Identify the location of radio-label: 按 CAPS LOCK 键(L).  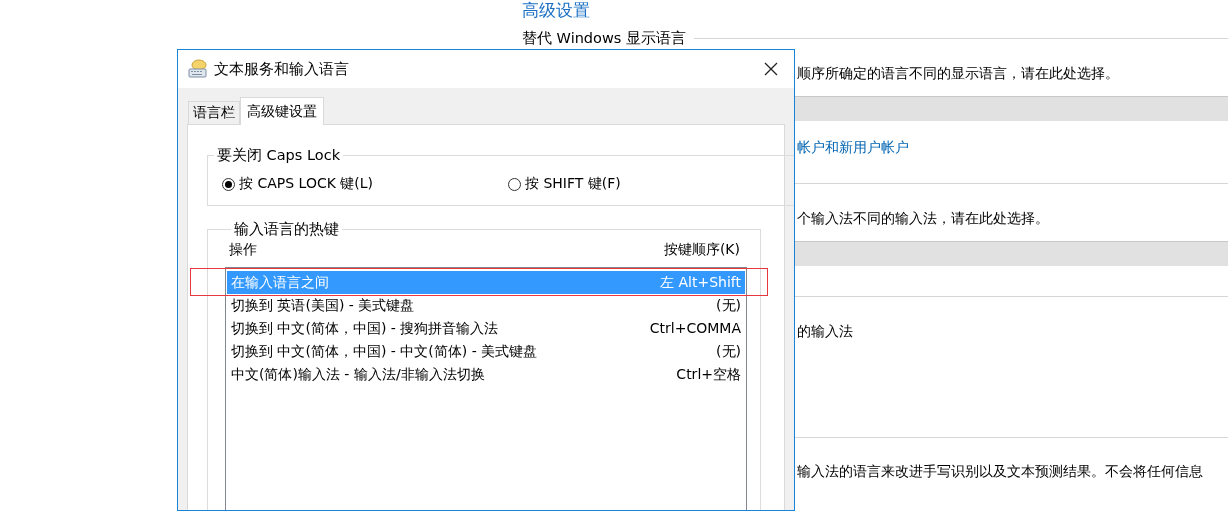
(306, 184).